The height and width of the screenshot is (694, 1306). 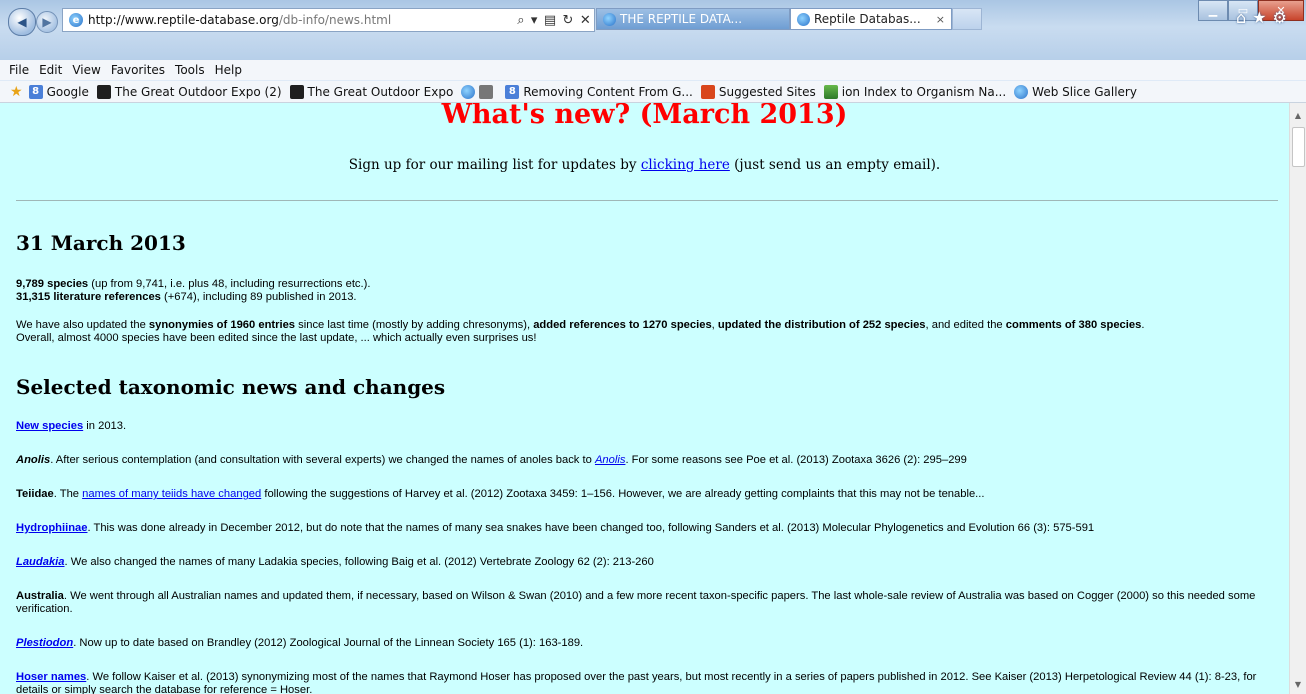 What do you see at coordinates (51, 677) in the screenshot?
I see `hoser-names-link: Hoser names` at bounding box center [51, 677].